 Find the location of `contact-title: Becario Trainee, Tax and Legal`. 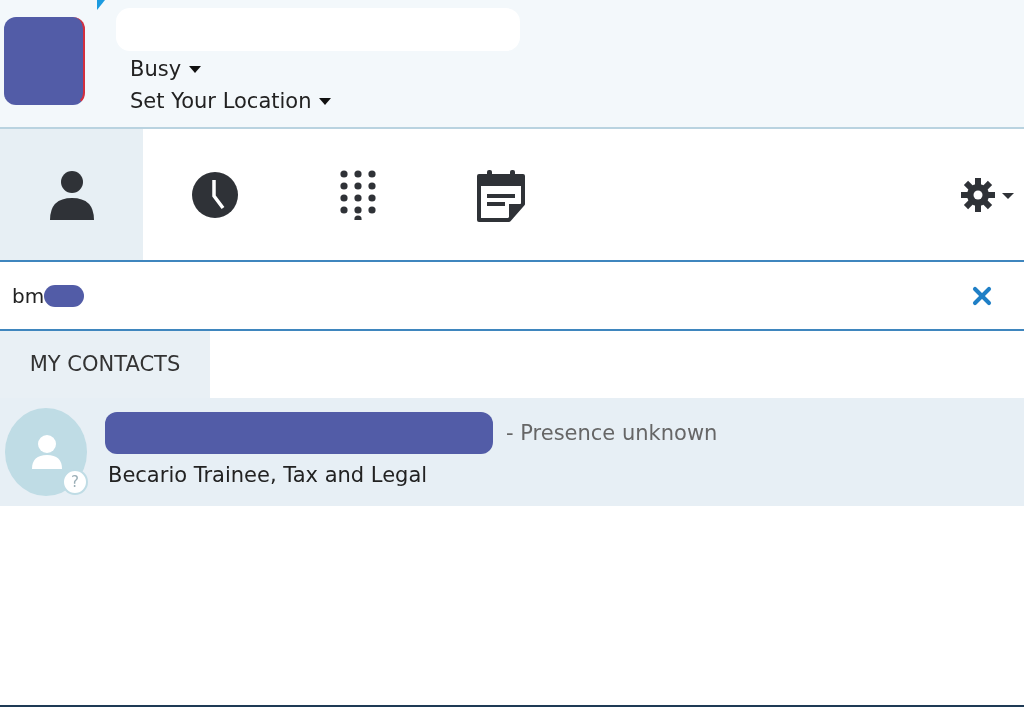

contact-title: Becario Trainee, Tax and Legal is located at coordinates (268, 476).